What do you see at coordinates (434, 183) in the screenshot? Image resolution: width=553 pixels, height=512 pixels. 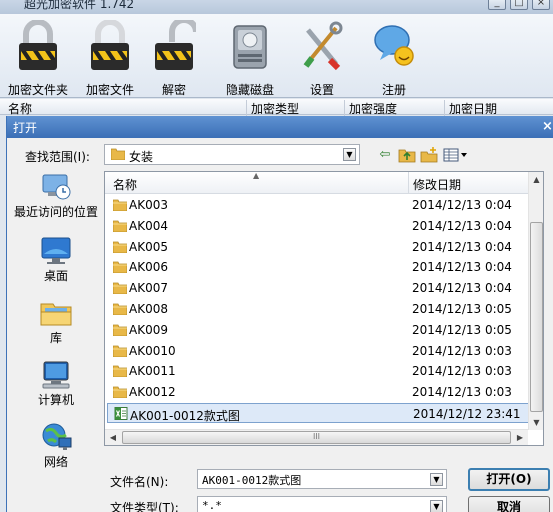 I see `column-date-header: 修改日期` at bounding box center [434, 183].